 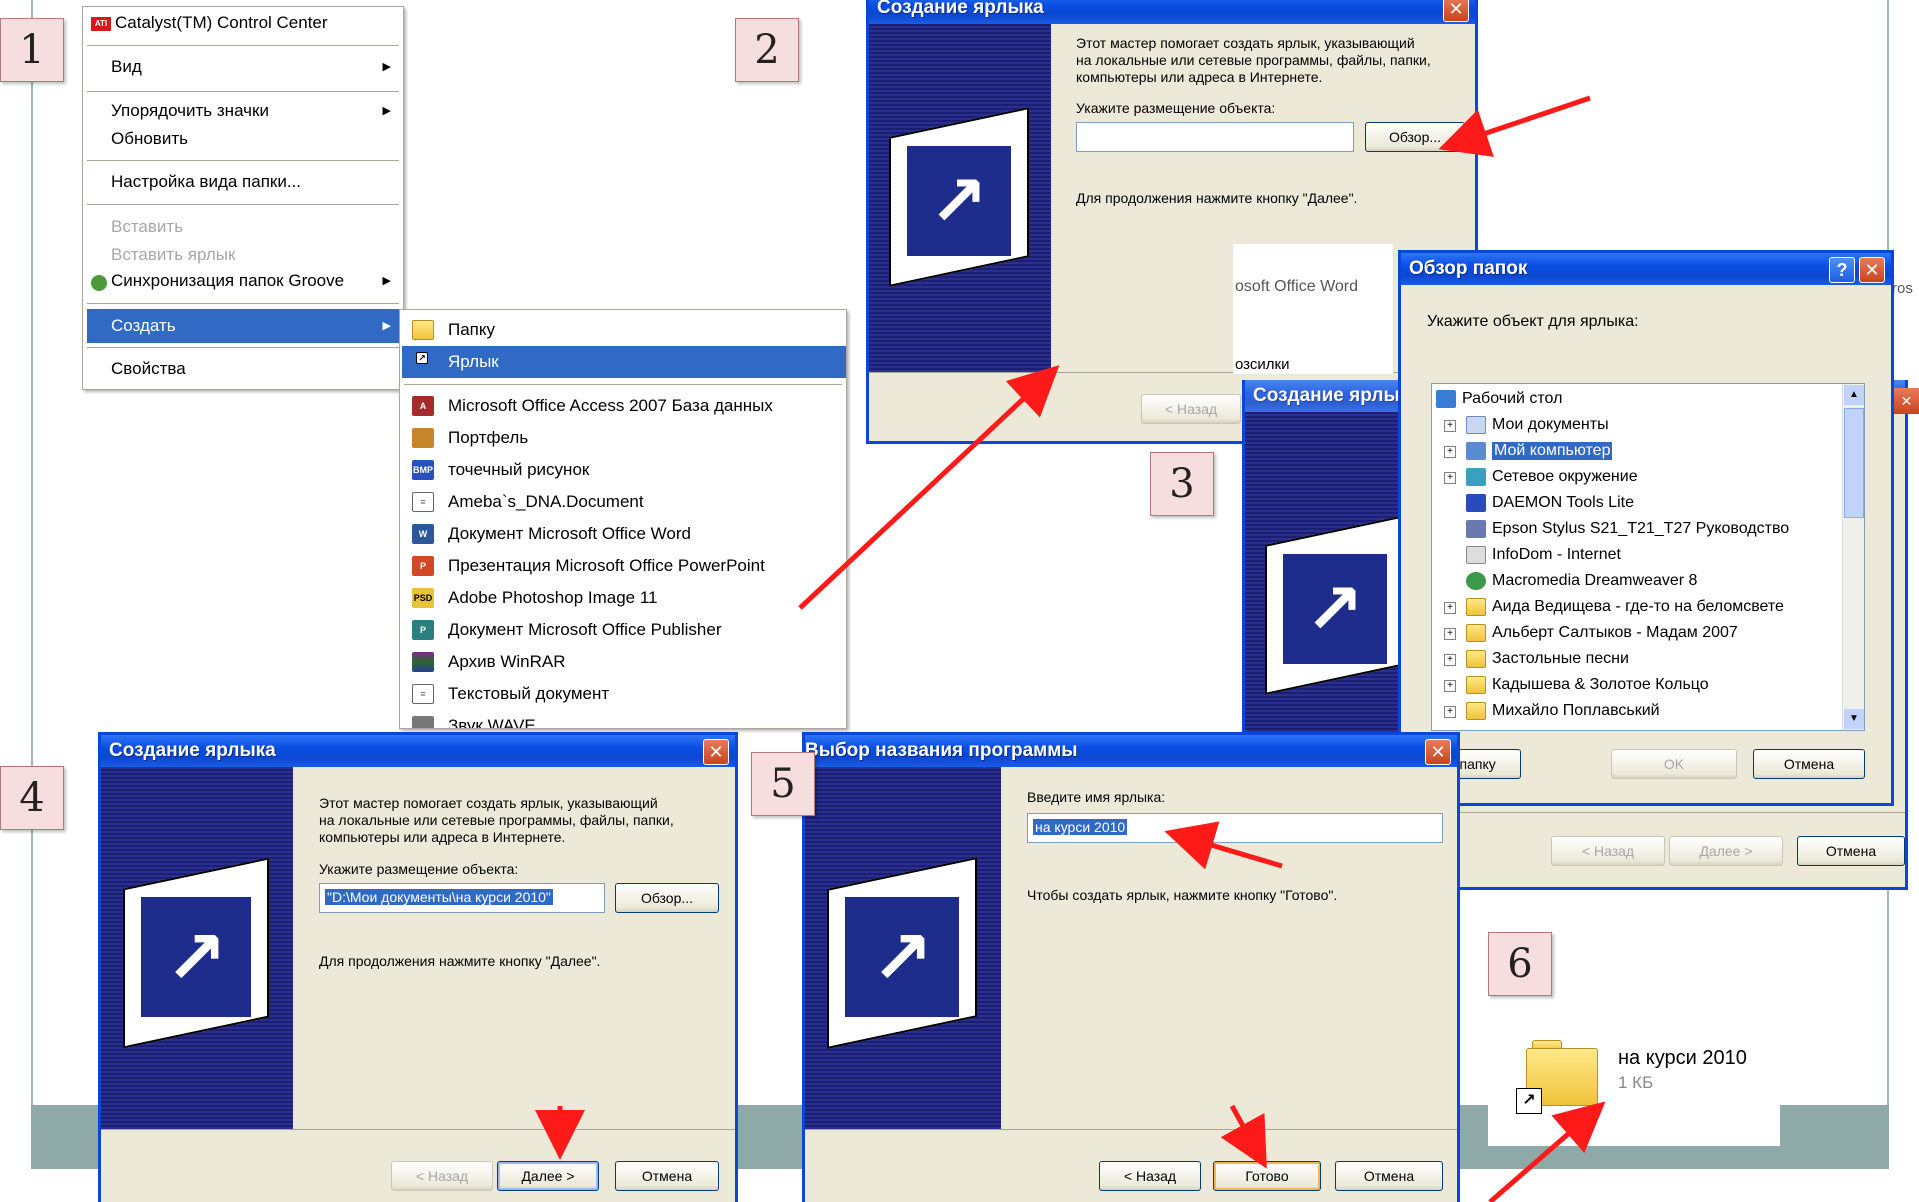 I want to click on tree-item-network: Сетевое окружение, so click(x=1565, y=477).